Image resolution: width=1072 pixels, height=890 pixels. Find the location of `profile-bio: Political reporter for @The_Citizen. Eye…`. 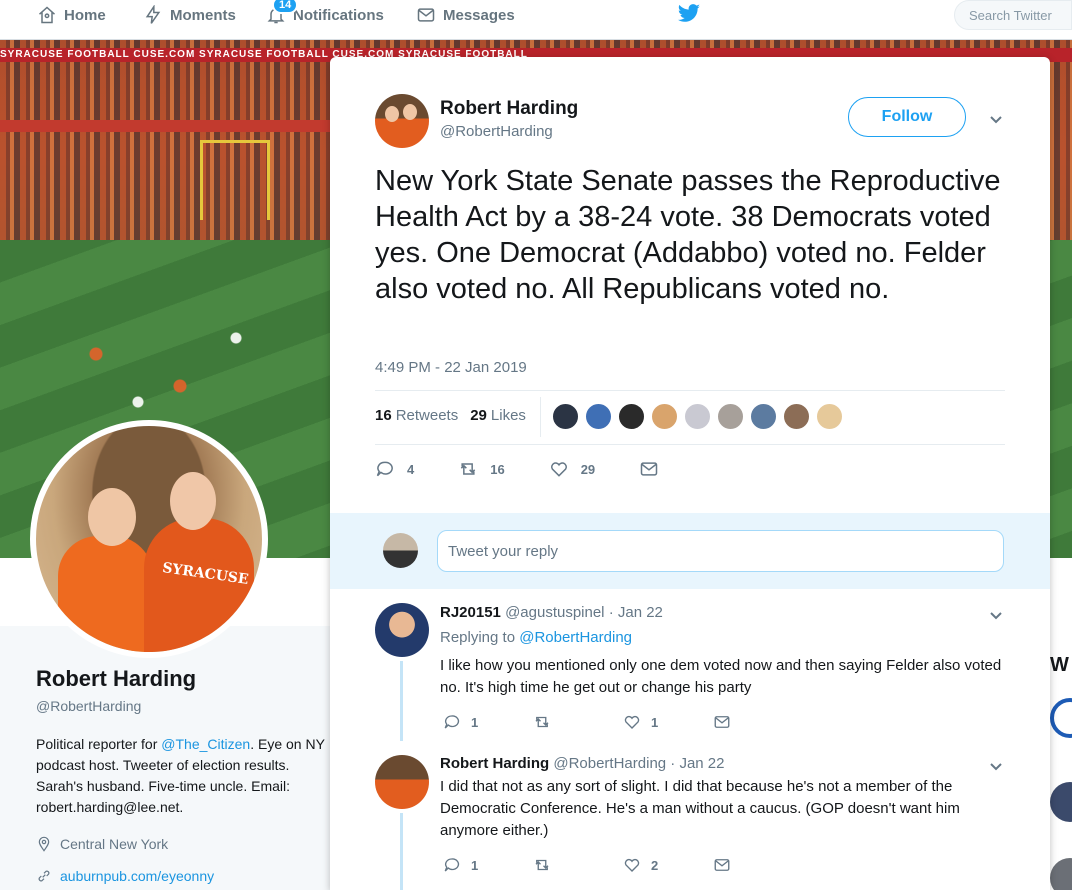

profile-bio: Political reporter for @The_Citizen. Eye… is located at coordinates (186, 776).